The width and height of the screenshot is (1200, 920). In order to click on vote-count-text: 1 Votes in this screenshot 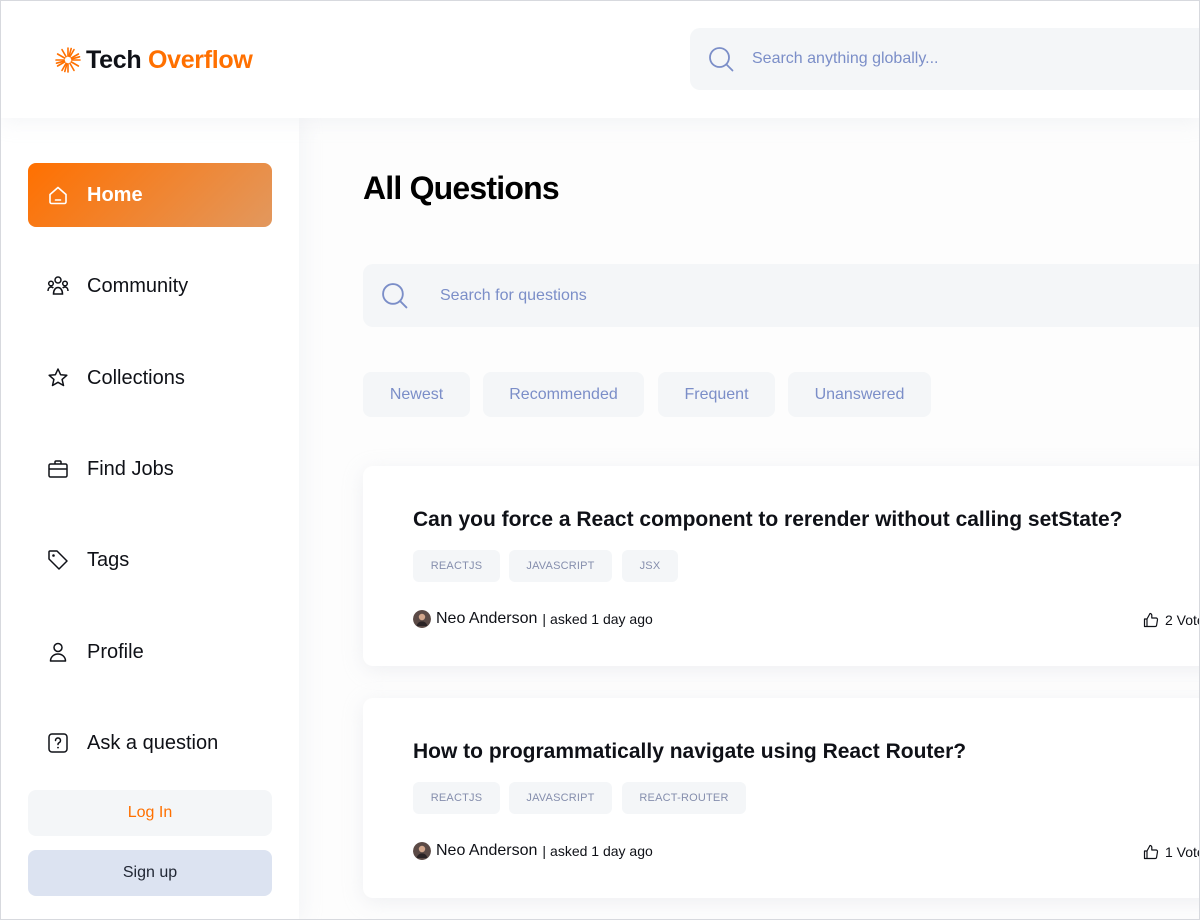, I will do `click(1182, 852)`.